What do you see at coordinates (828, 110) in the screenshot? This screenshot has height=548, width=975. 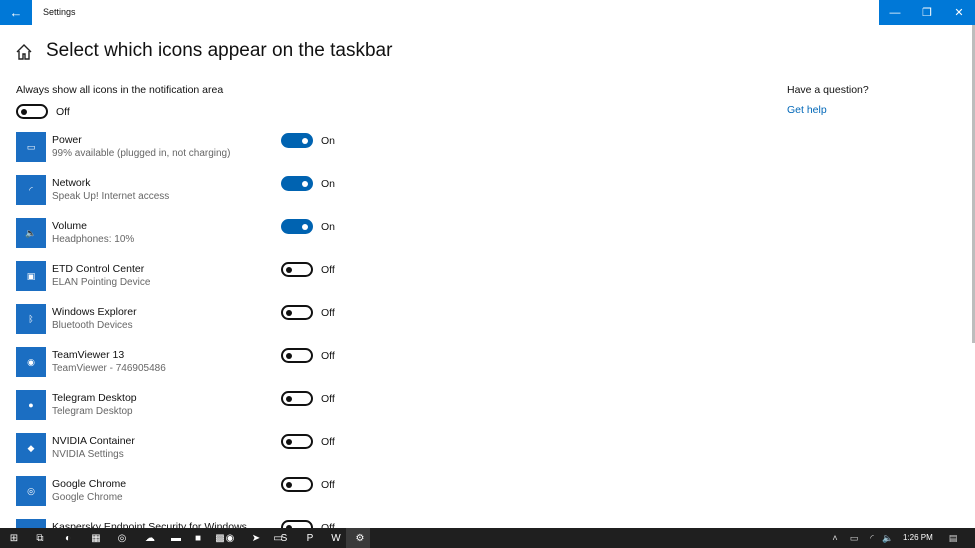 I see `get-help-link: Get help` at bounding box center [828, 110].